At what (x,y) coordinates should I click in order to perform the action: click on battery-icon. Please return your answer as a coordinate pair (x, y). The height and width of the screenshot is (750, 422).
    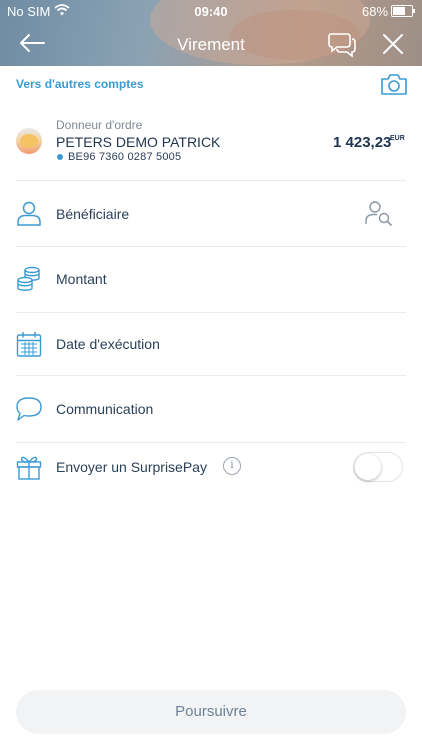
    Looking at the image, I should click on (403, 11).